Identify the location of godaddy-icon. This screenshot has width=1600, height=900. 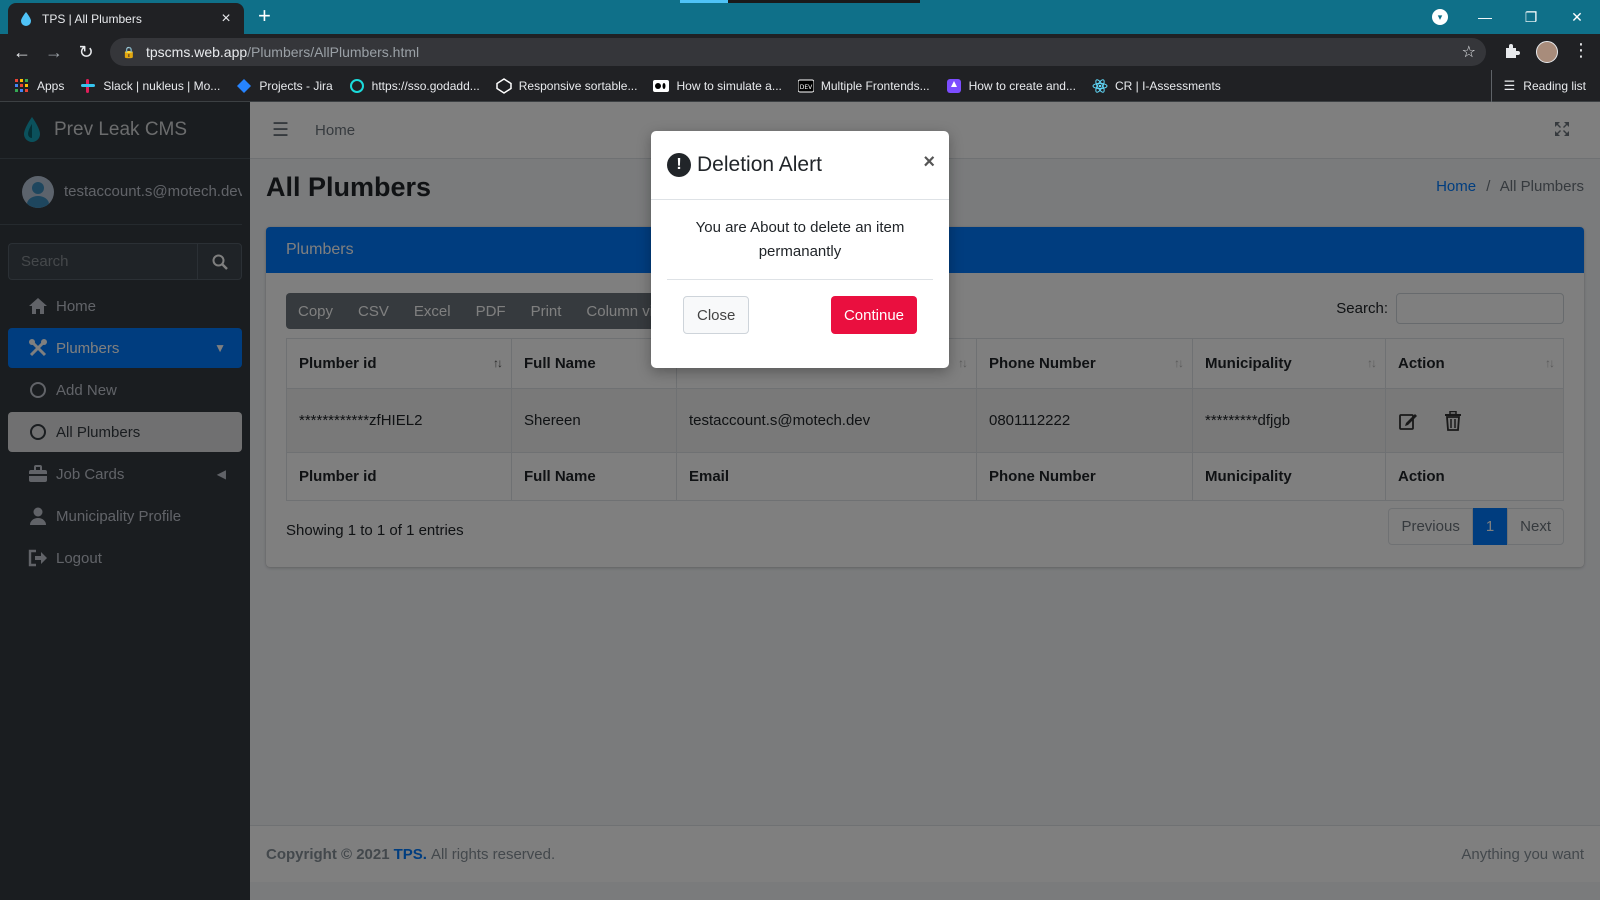
(356, 85).